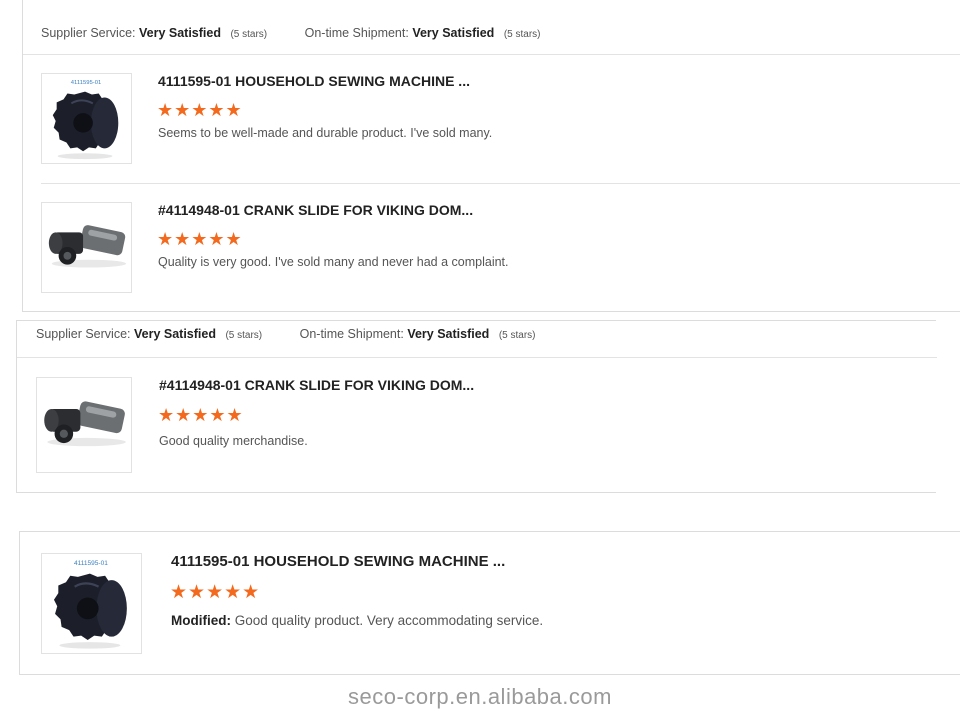 This screenshot has height=720, width=960. I want to click on watermark-text: seco-corp.en.alibaba.com, so click(480, 696).